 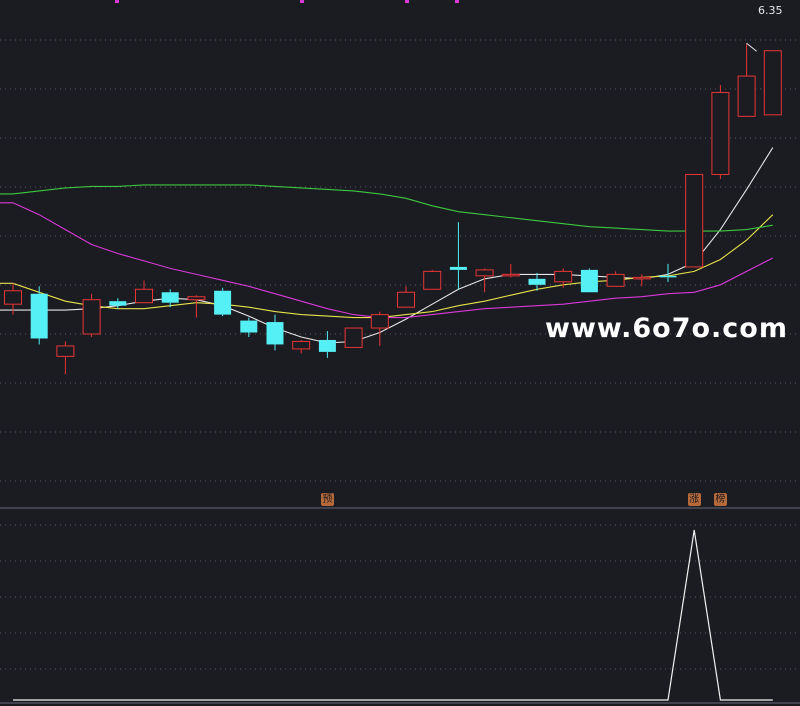 I want to click on signal-marker: 涨, so click(x=694, y=499).